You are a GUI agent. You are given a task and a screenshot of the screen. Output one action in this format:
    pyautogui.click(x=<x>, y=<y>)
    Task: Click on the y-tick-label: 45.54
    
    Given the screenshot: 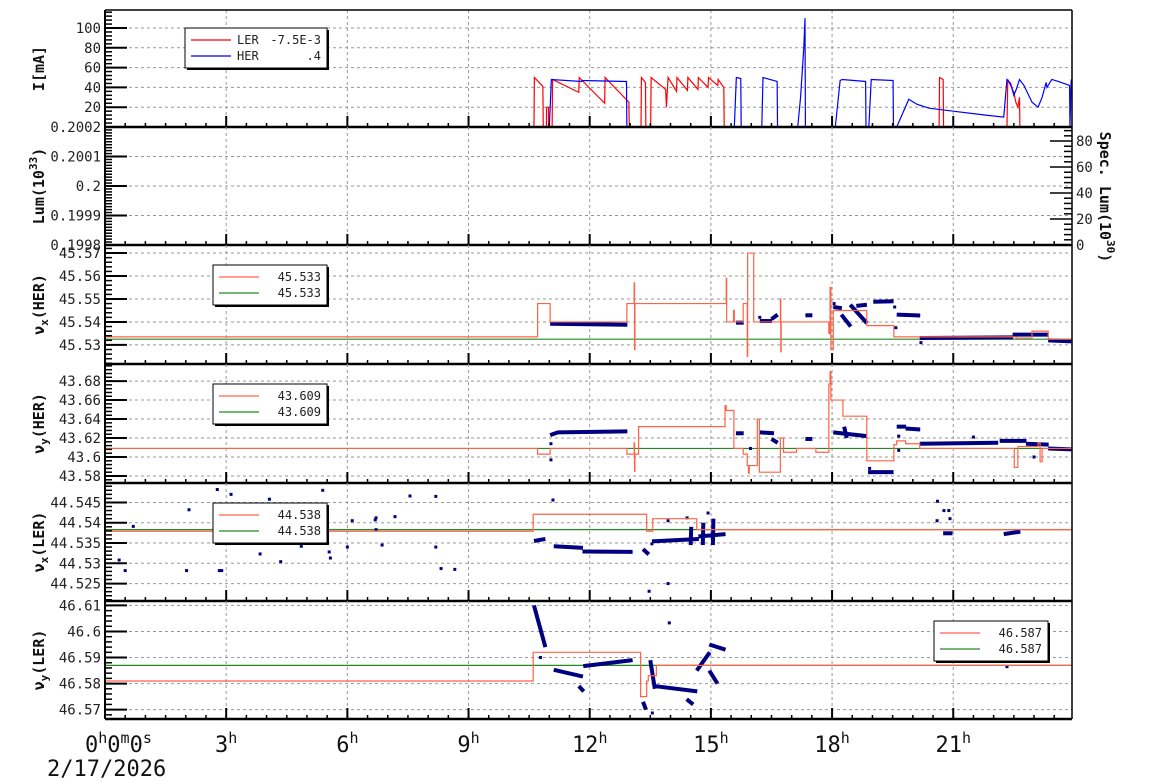 What is the action you would take?
    pyautogui.click(x=80, y=323)
    